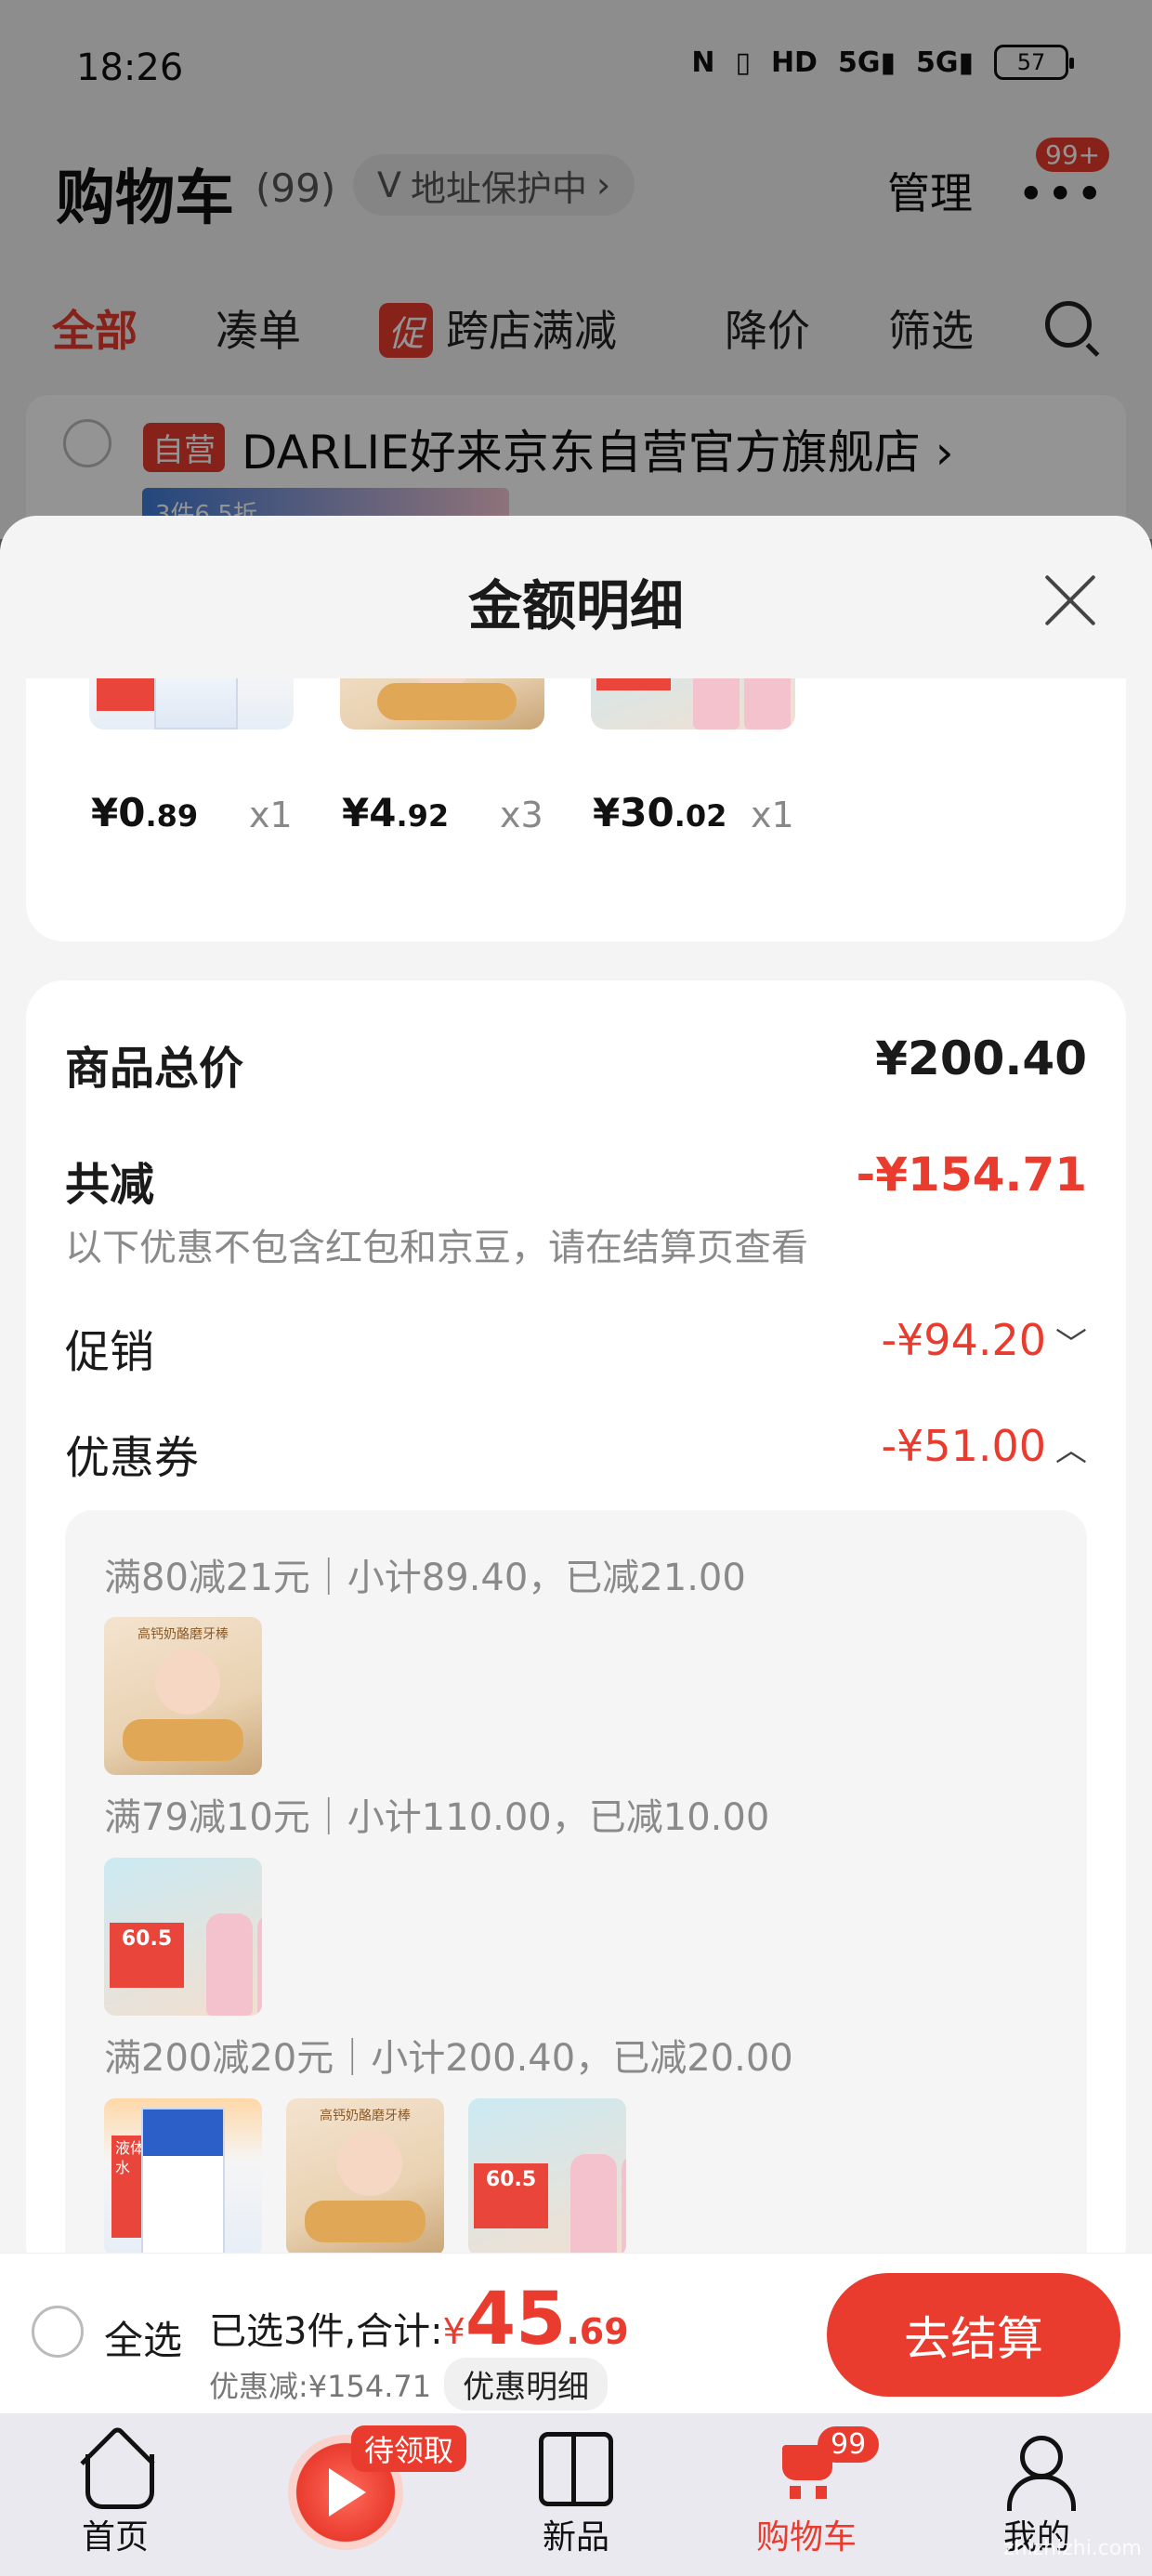 The height and width of the screenshot is (2576, 1152). Describe the element at coordinates (437, 1817) in the screenshot. I see `coupon-rule: 满79减10元｜小计110.00，已减10.00` at that location.